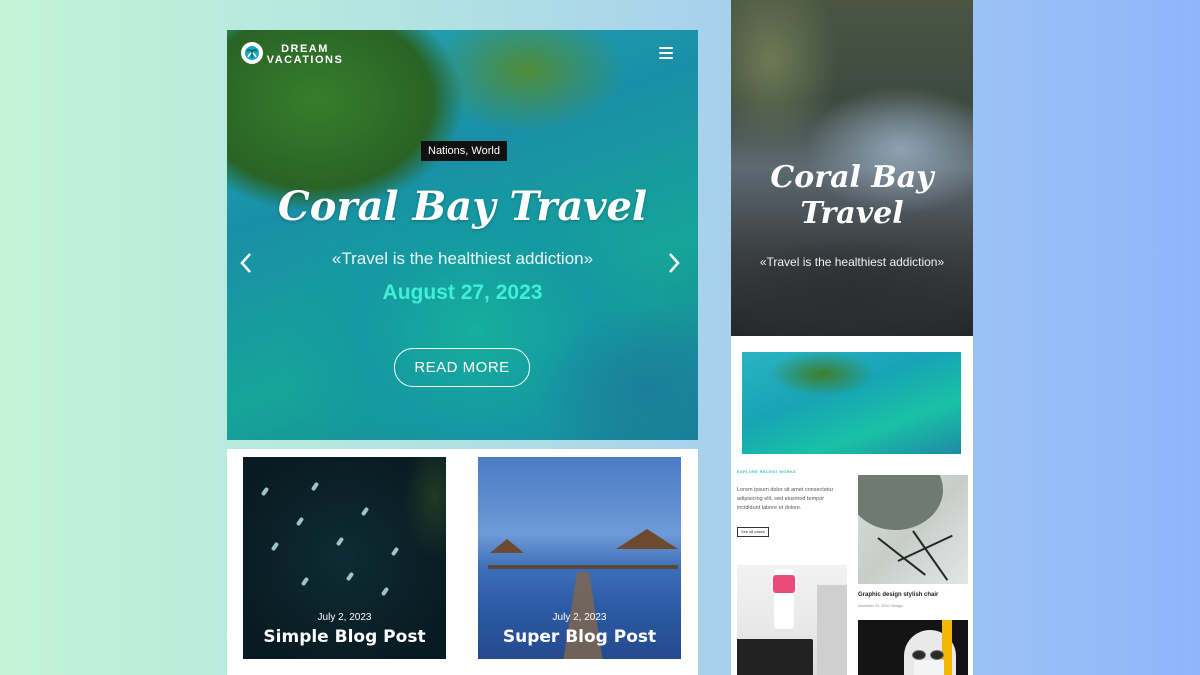 The height and width of the screenshot is (675, 1200). I want to click on chevron-left-icon, so click(246, 265).